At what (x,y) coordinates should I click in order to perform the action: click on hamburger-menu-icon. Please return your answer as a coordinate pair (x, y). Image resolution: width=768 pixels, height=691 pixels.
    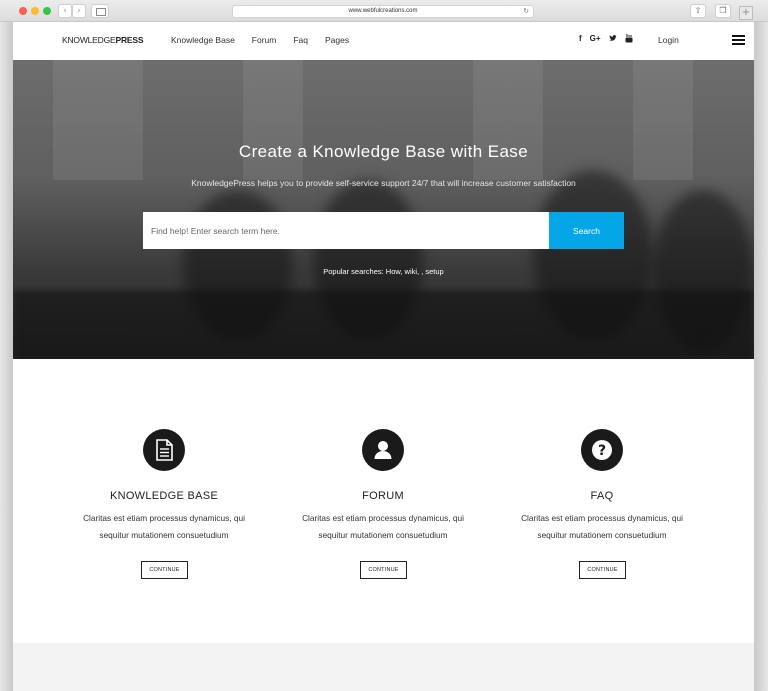
    Looking at the image, I should click on (738, 40).